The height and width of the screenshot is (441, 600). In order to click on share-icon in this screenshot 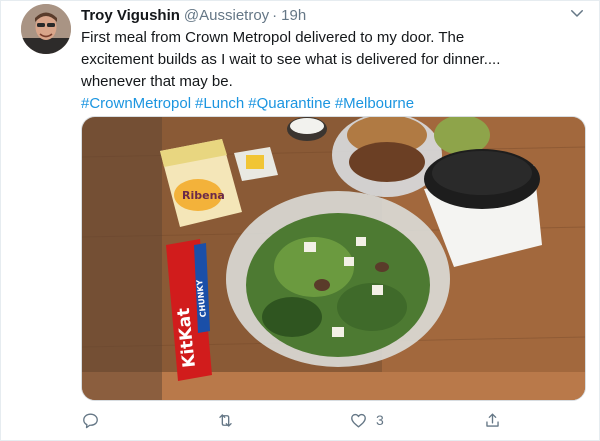, I will do `click(492, 419)`.